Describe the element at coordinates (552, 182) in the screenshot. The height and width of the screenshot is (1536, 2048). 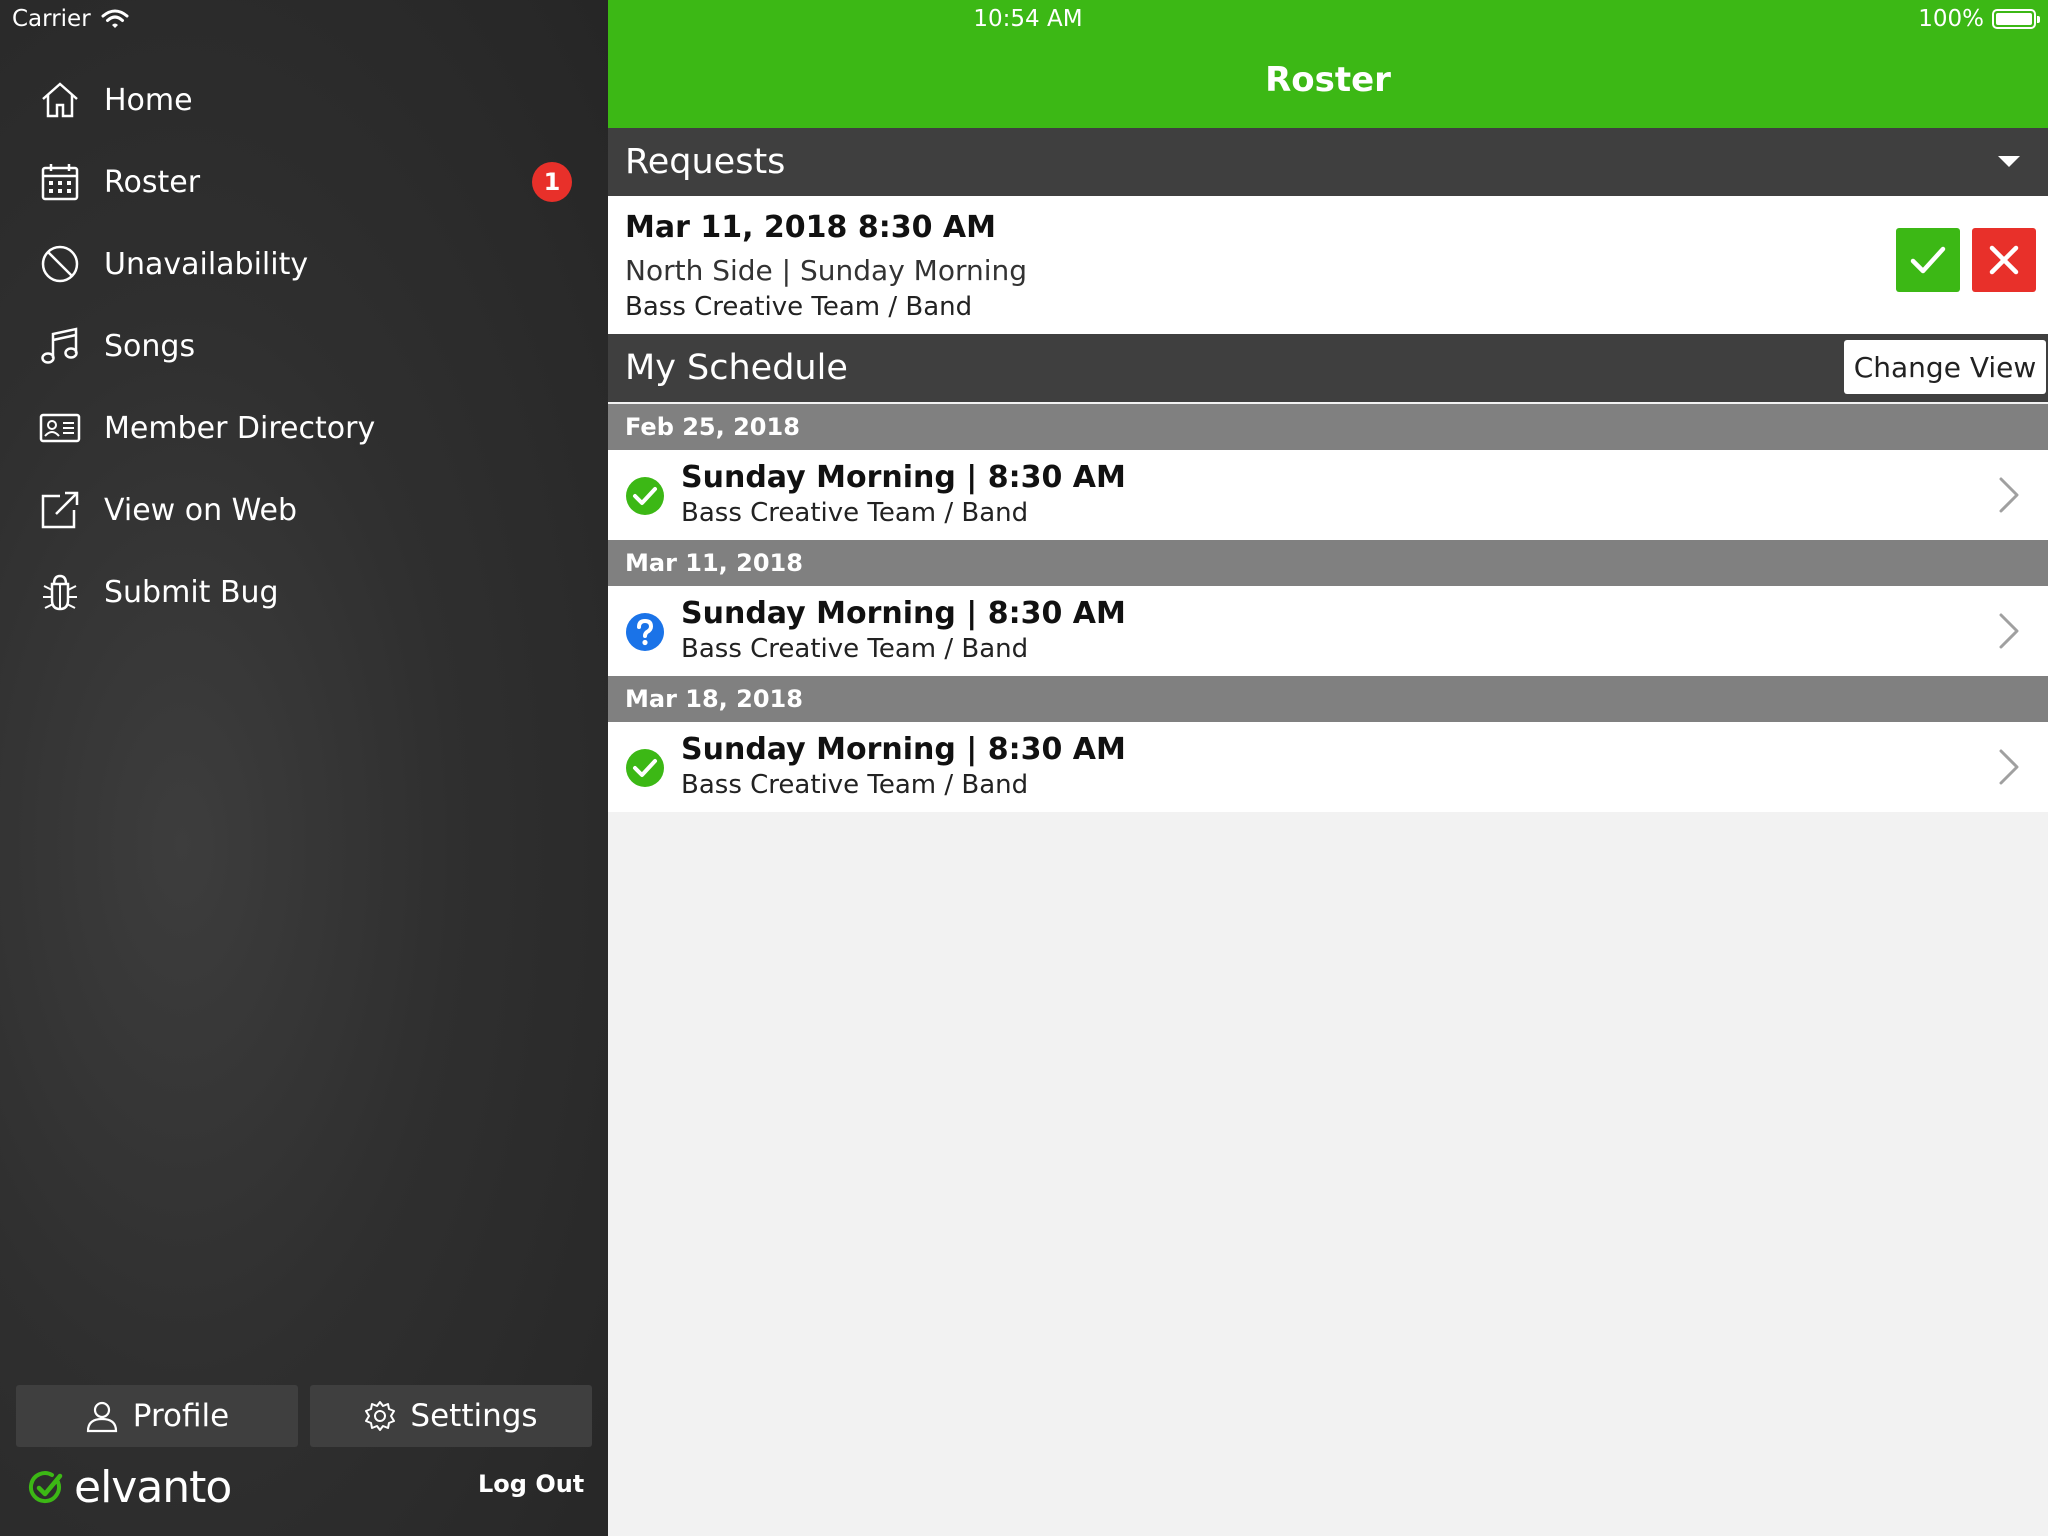
I see `notification-badge: 1` at that location.